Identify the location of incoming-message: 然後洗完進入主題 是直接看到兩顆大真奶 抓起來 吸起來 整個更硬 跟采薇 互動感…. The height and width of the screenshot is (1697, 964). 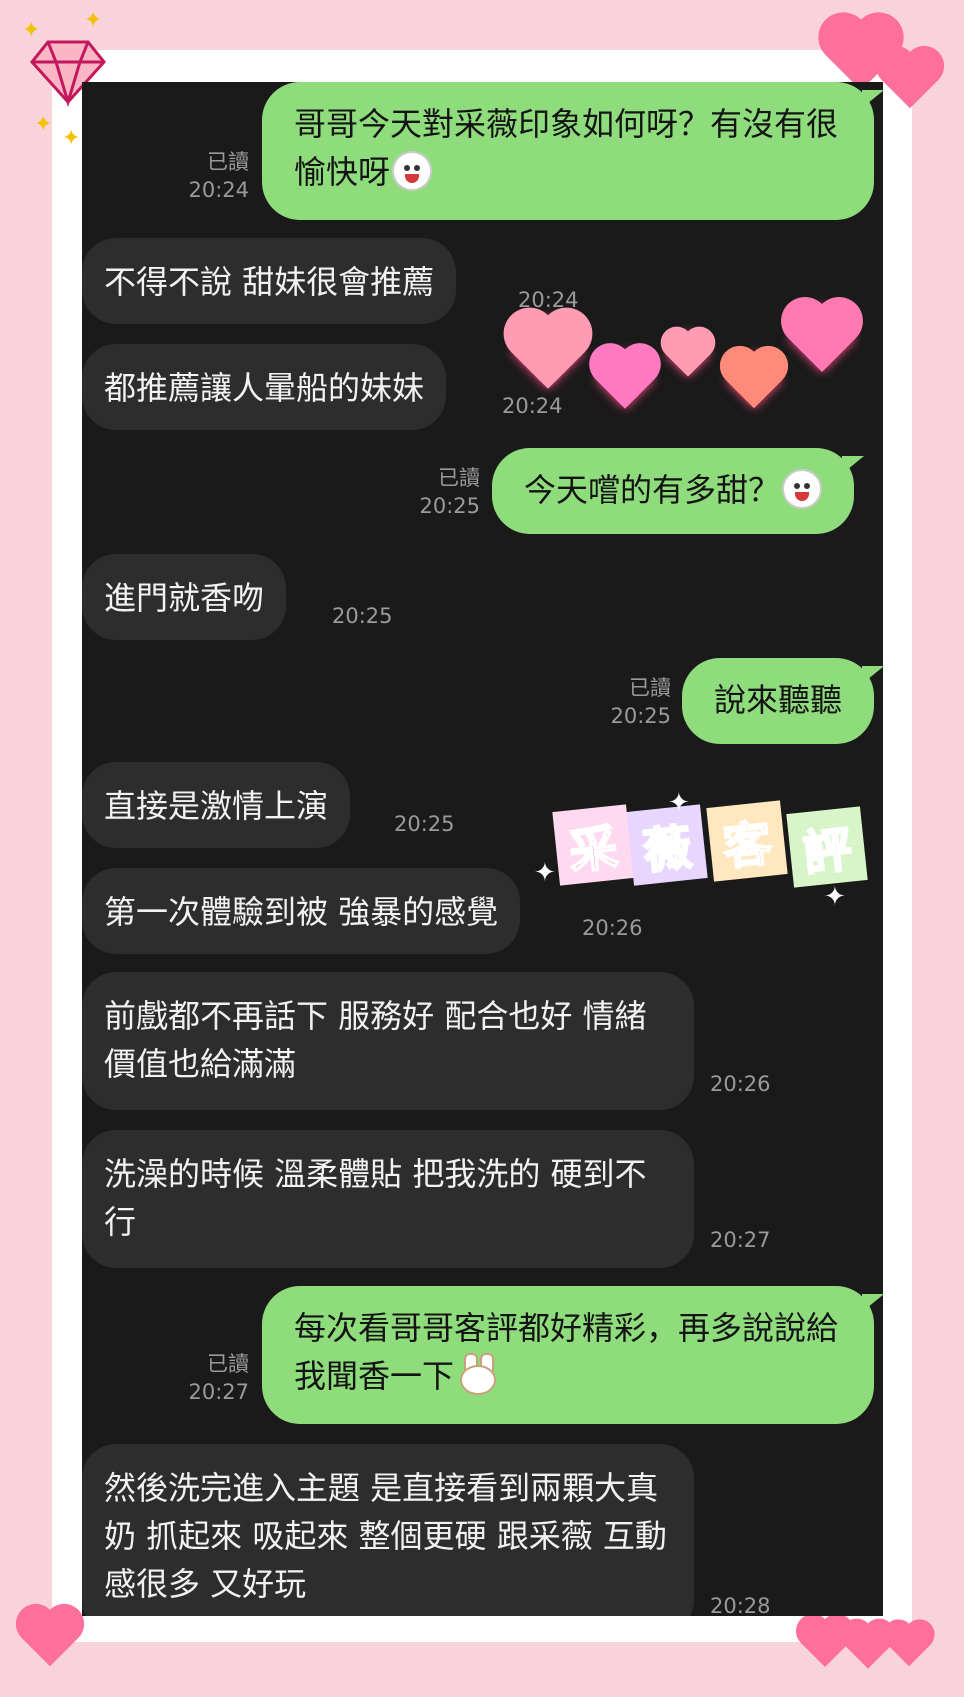
(388, 1530).